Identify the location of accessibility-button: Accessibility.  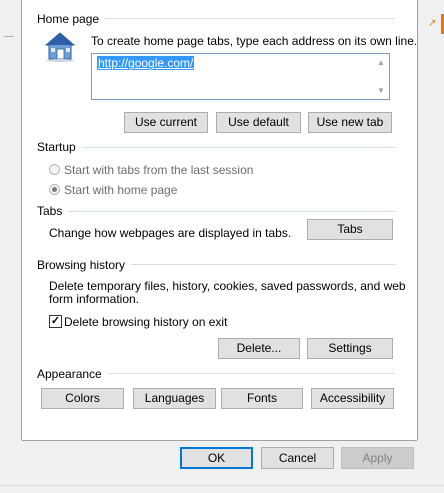
(352, 398).